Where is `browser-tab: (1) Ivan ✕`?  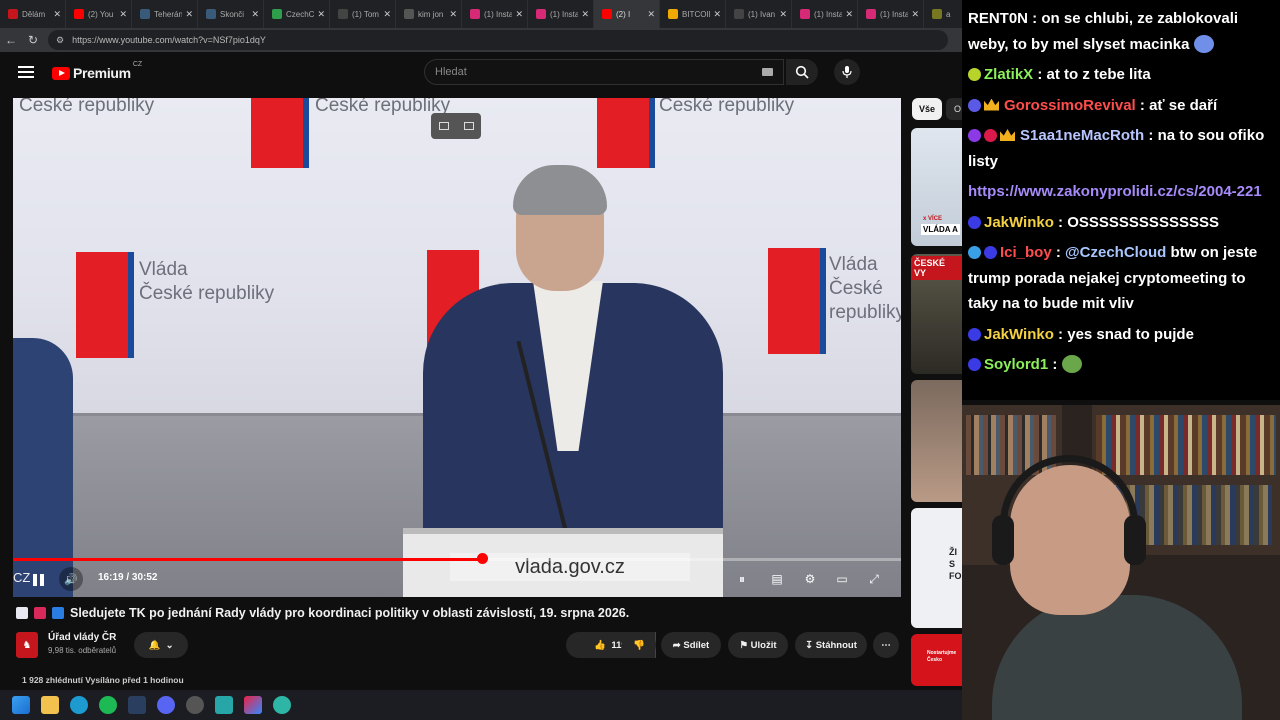
browser-tab: (1) Ivan ✕ is located at coordinates (759, 14).